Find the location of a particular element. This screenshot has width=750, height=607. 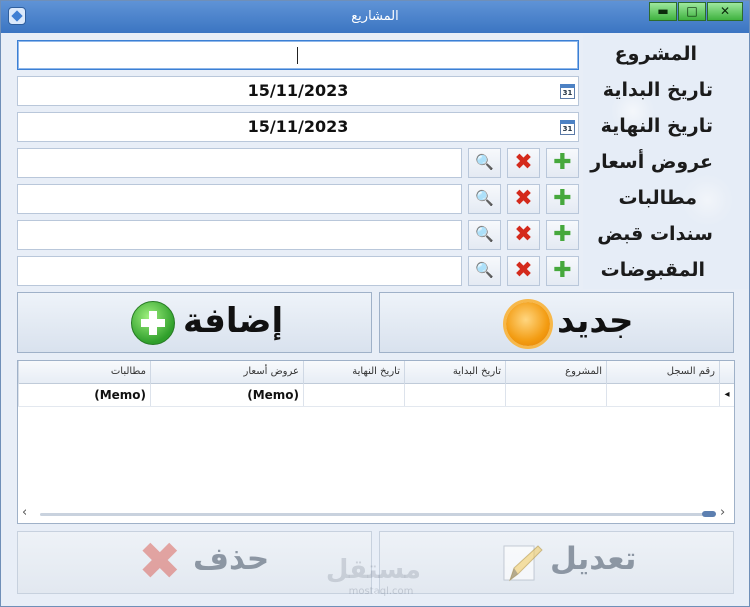

quotes-add-button: ✚ is located at coordinates (562, 163).